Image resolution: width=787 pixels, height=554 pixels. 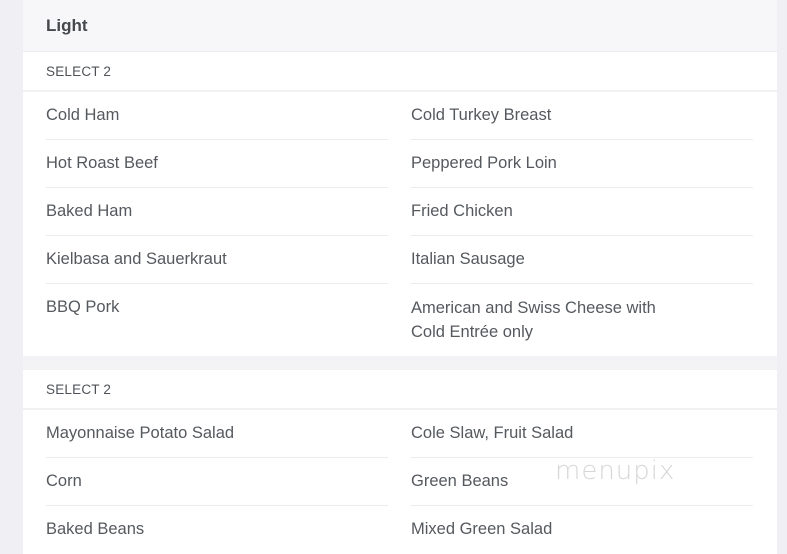 I want to click on watermark: menupix, so click(x=615, y=471).